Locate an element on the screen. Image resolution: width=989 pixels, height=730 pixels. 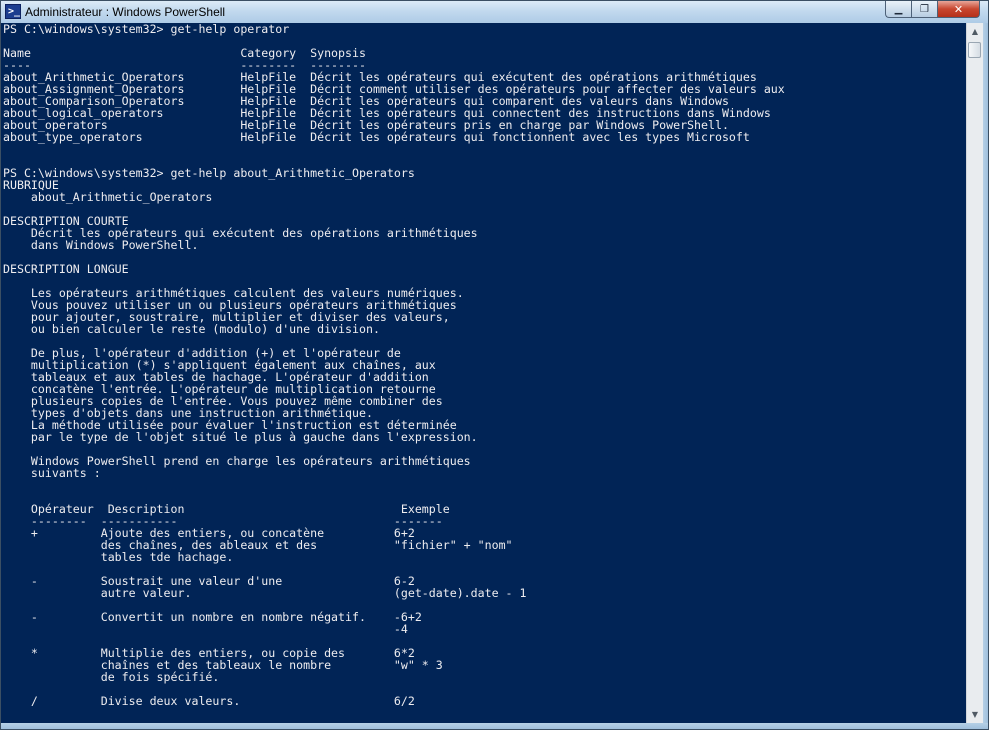
console-line: de fois spécifié. is located at coordinates (111, 677).